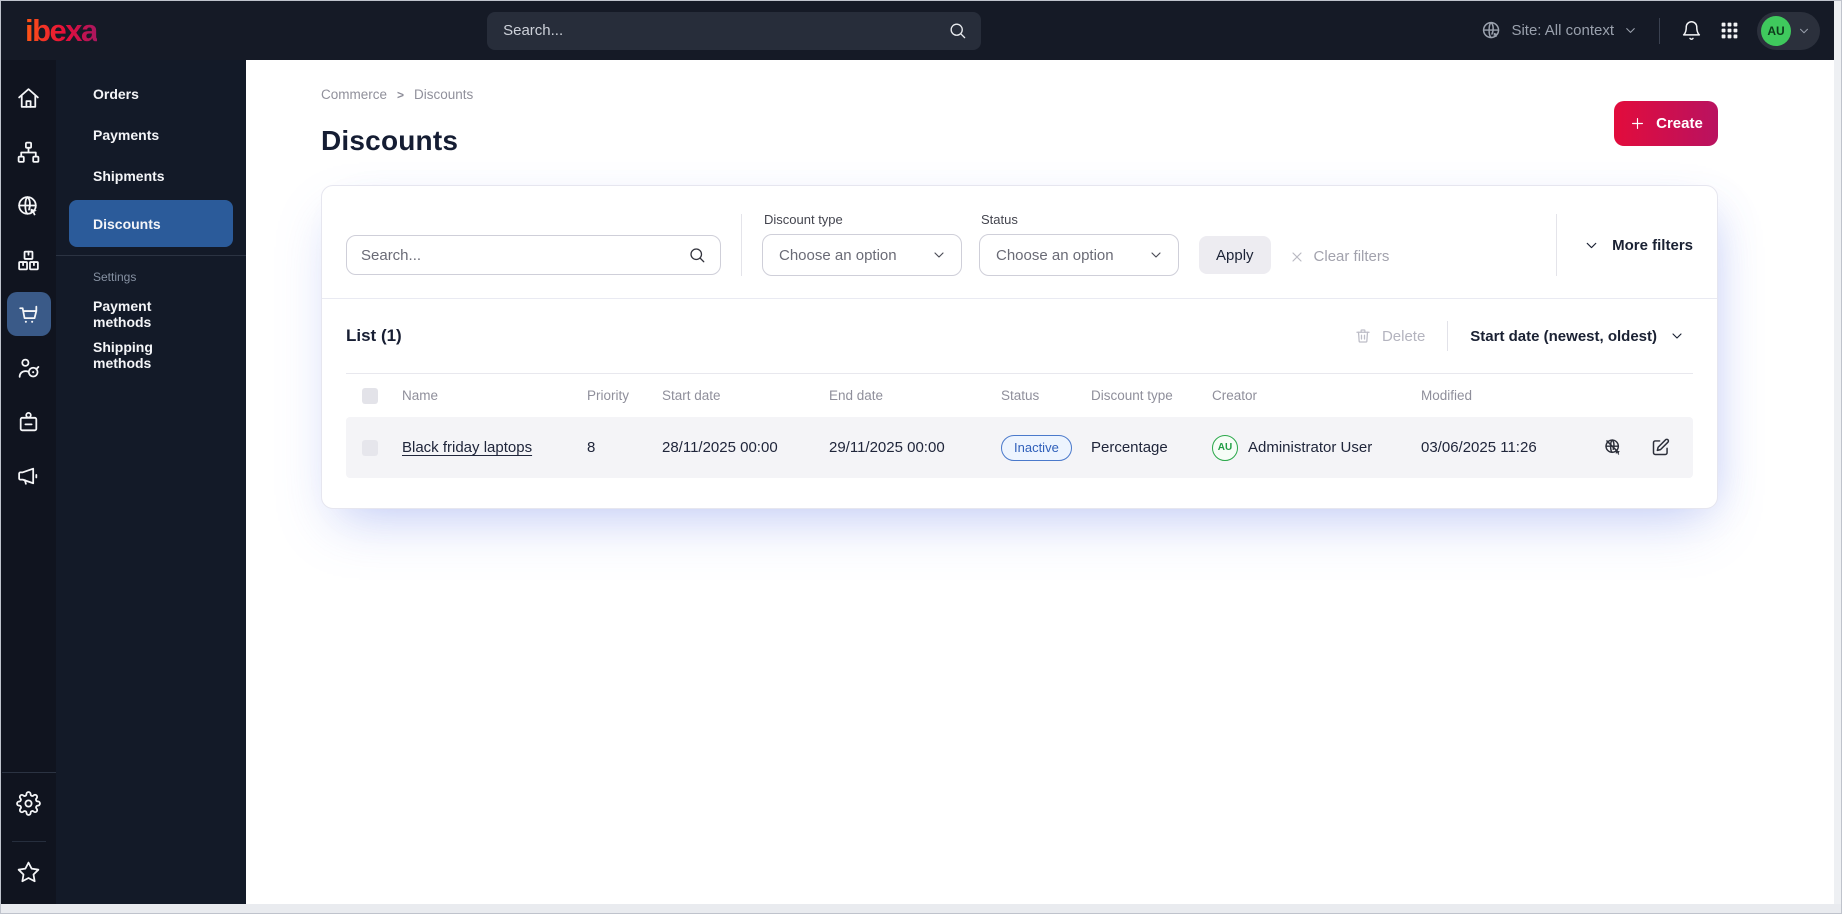  I want to click on app-grid-icon, so click(1729, 30).